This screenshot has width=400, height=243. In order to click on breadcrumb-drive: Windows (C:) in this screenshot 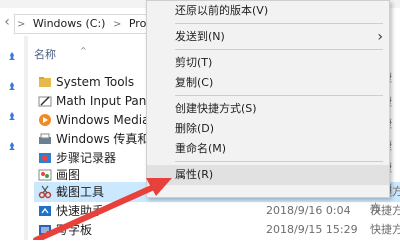, I will do `click(69, 23)`.